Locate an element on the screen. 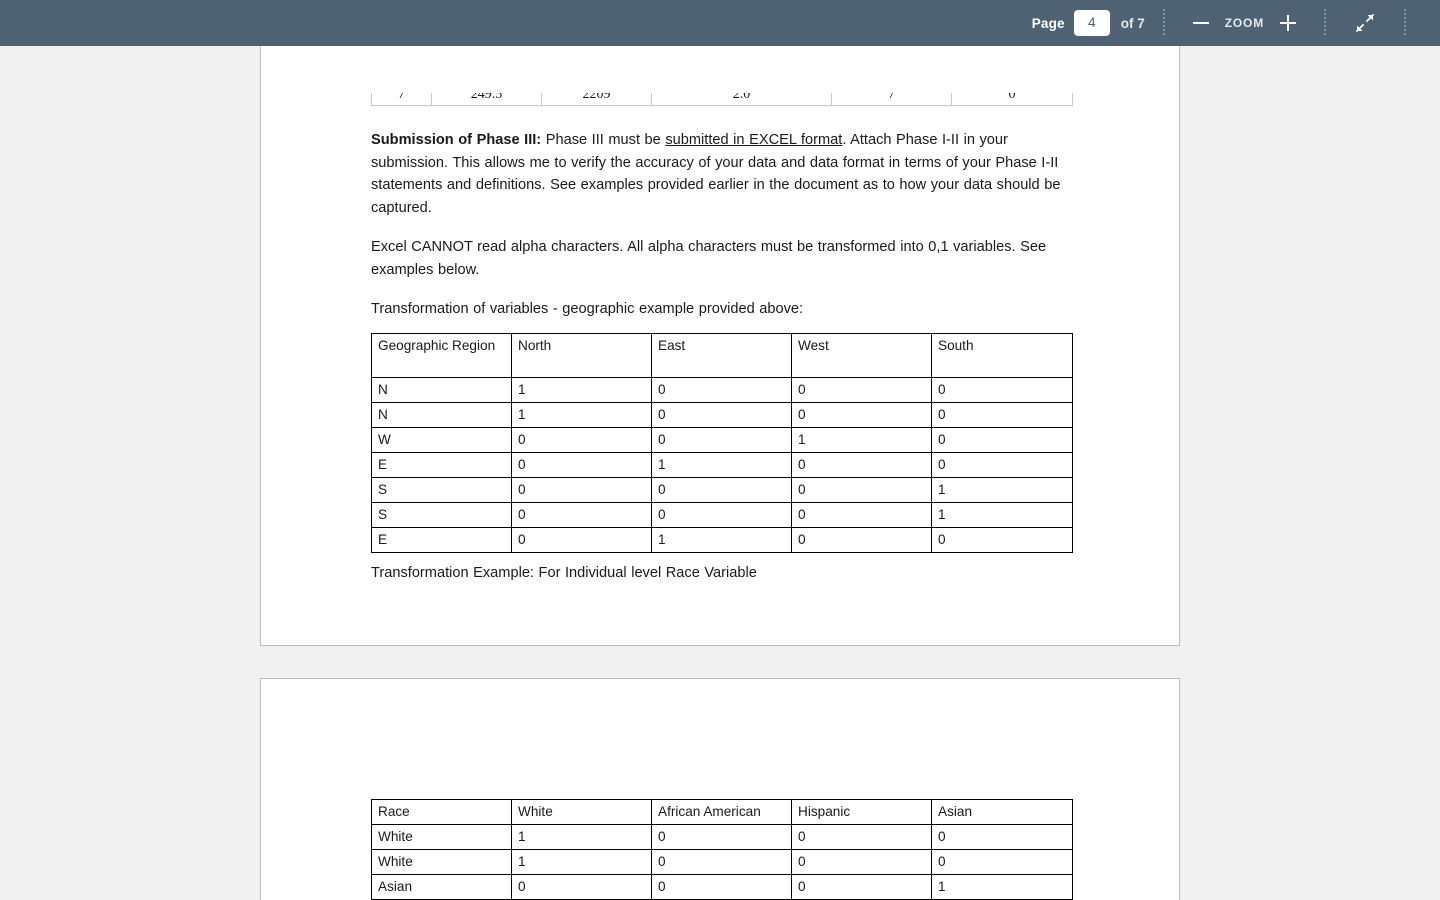 This screenshot has height=900, width=1440. page-count-label: of 7 is located at coordinates (1132, 23).